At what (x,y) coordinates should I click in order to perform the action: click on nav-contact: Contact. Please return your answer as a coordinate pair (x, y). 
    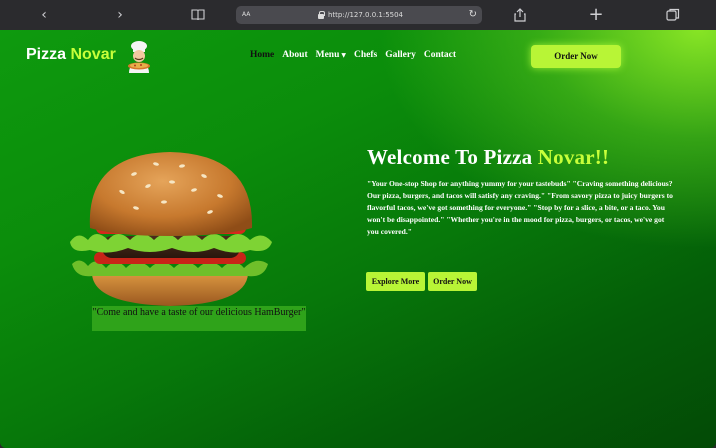
    Looking at the image, I should click on (440, 55).